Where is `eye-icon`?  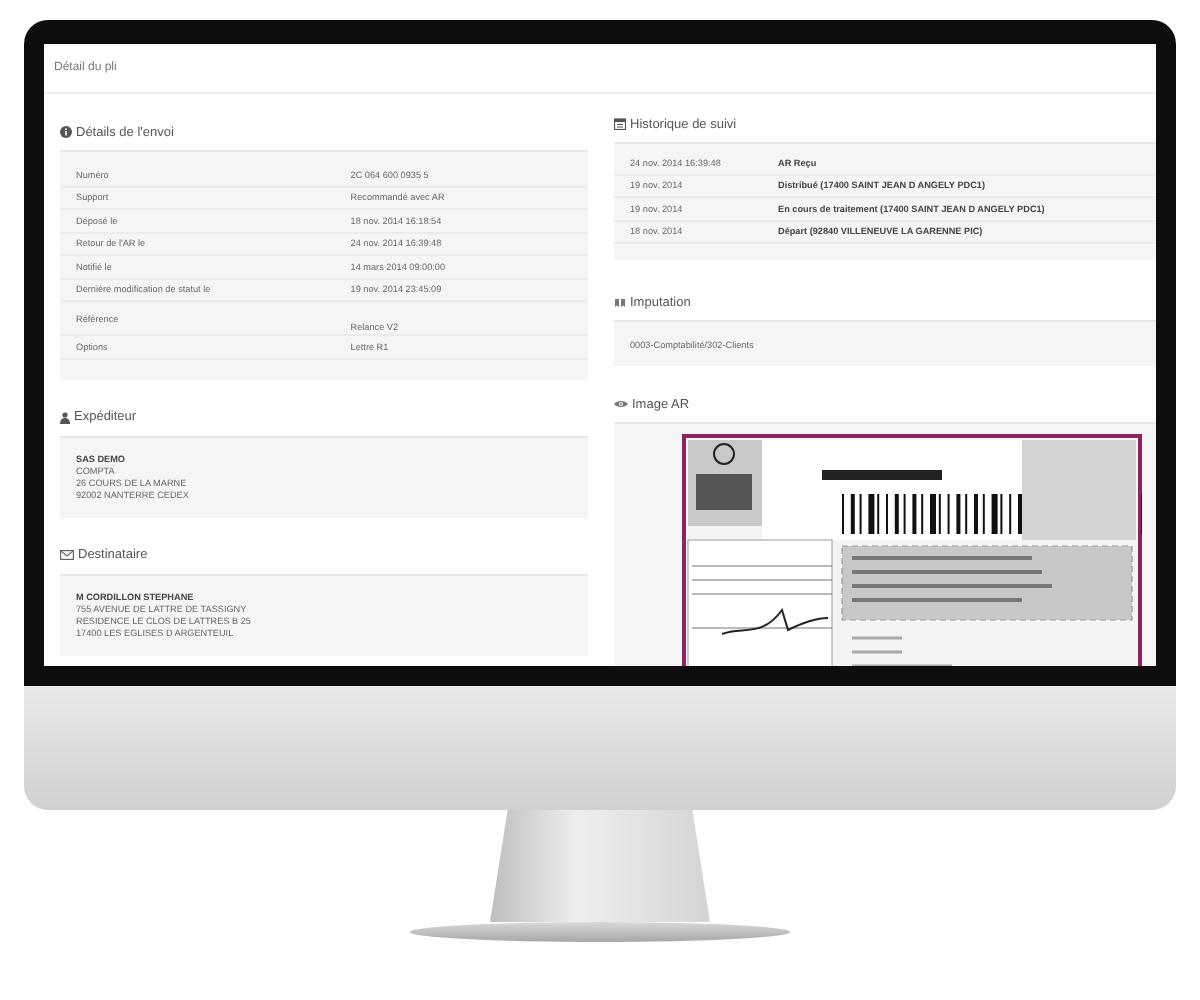 eye-icon is located at coordinates (621, 404).